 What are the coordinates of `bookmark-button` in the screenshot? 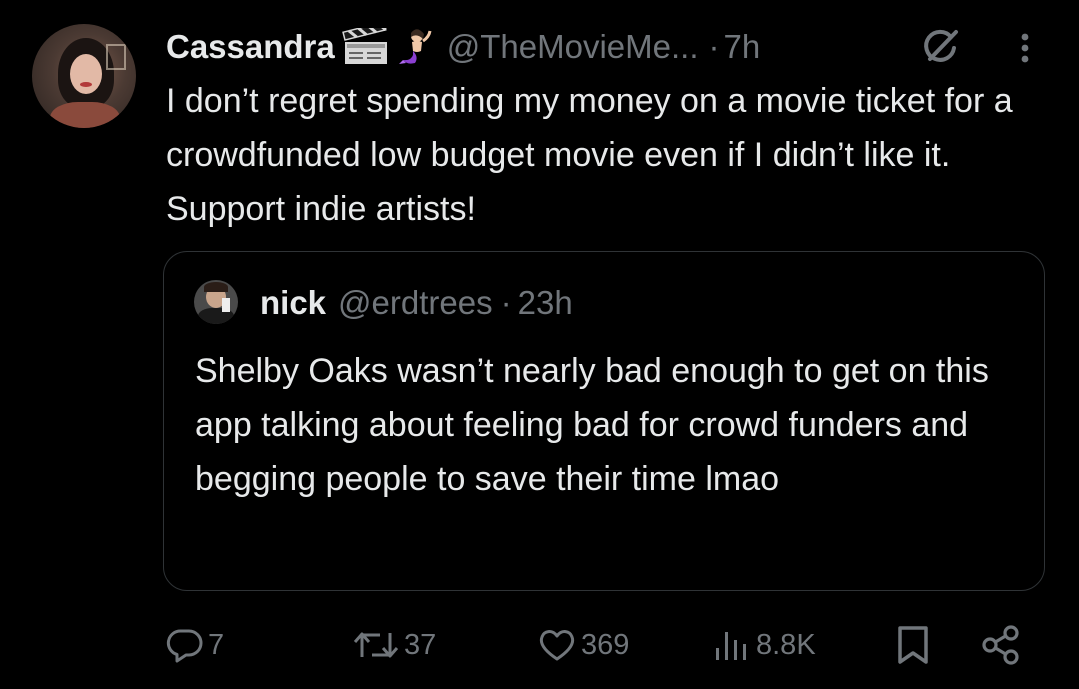 It's located at (913, 645).